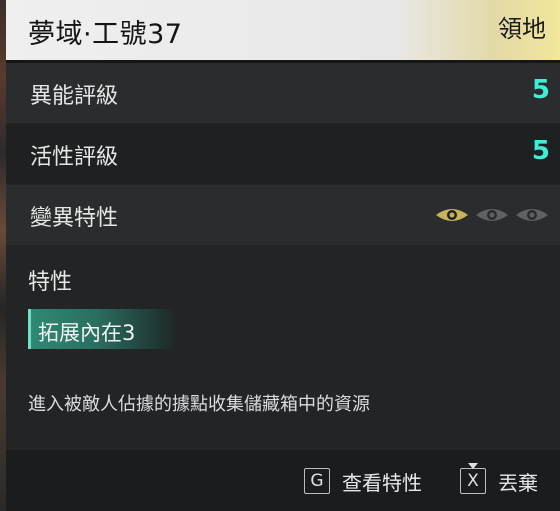 The width and height of the screenshot is (560, 511). Describe the element at coordinates (283, 30) in the screenshot. I see `item-header: 夢域·工號37 領地` at that location.